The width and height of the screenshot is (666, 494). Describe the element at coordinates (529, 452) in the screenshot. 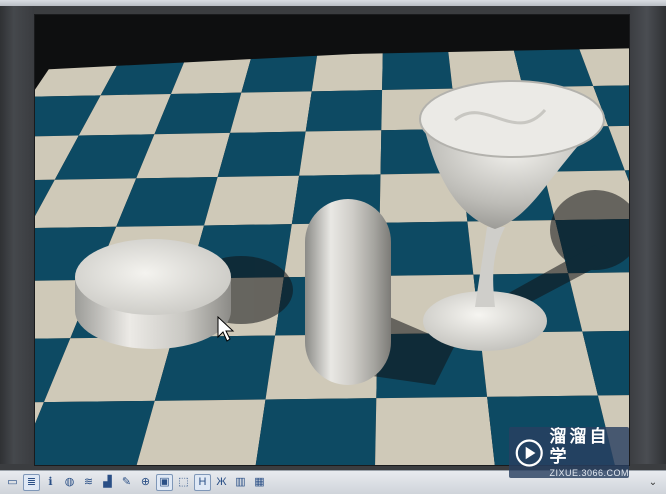

I see `play-logo-icon` at that location.